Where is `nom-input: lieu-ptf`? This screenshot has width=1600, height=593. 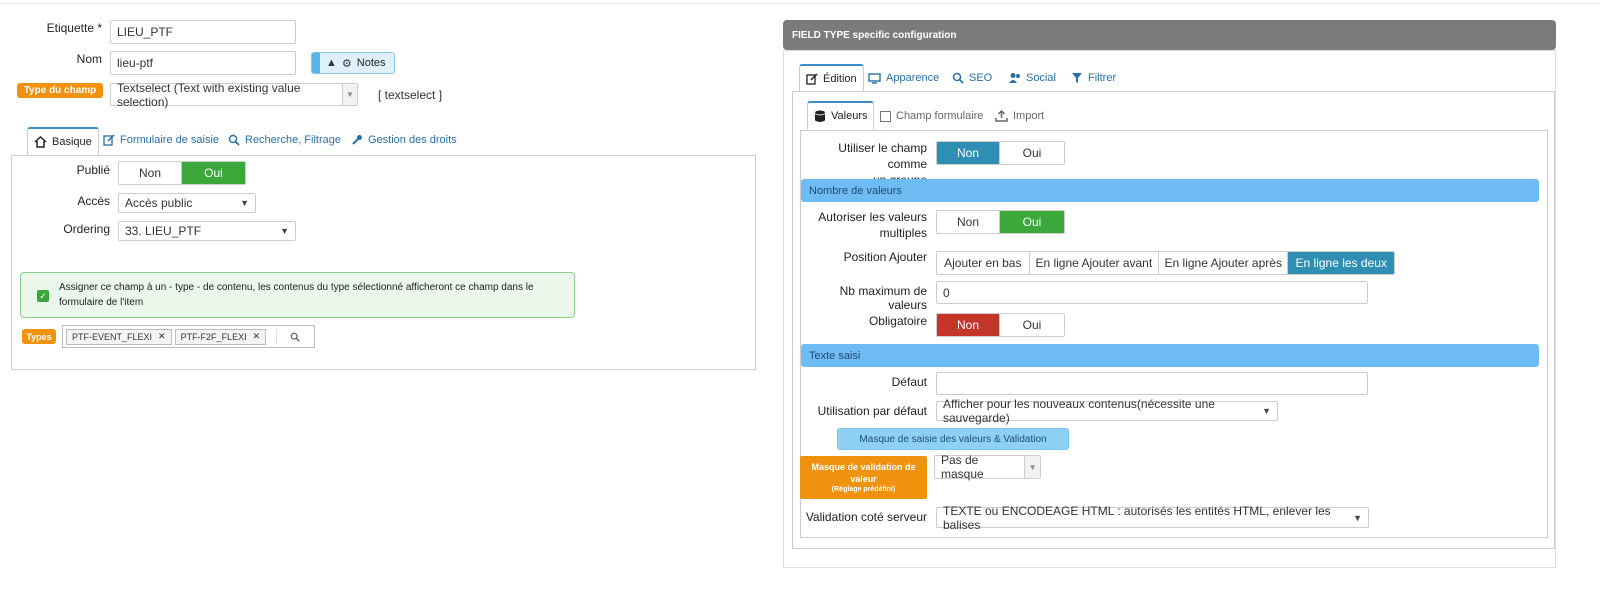
nom-input: lieu-ptf is located at coordinates (203, 63).